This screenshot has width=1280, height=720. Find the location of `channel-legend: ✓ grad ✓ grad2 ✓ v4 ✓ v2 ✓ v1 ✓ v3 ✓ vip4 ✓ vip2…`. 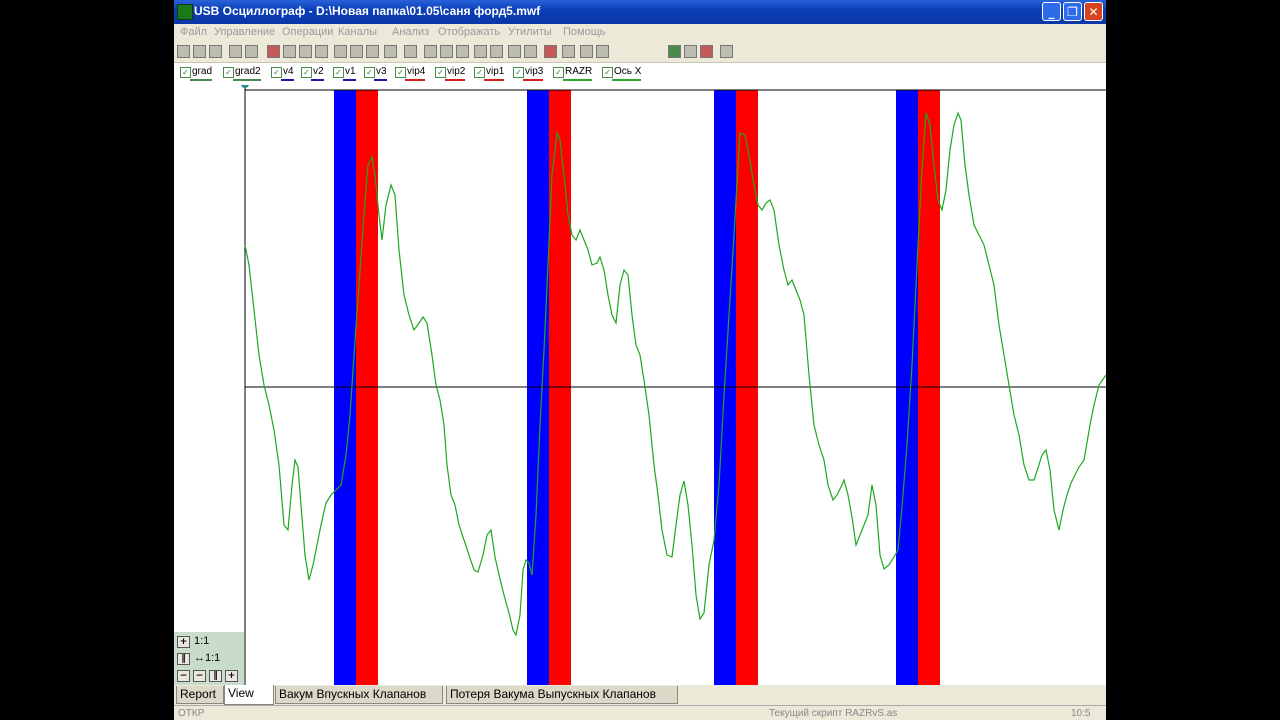

channel-legend: ✓ grad ✓ grad2 ✓ v4 ✓ v2 ✓ v1 ✓ v3 ✓ vip4 ✓ vip2… is located at coordinates (640, 74).